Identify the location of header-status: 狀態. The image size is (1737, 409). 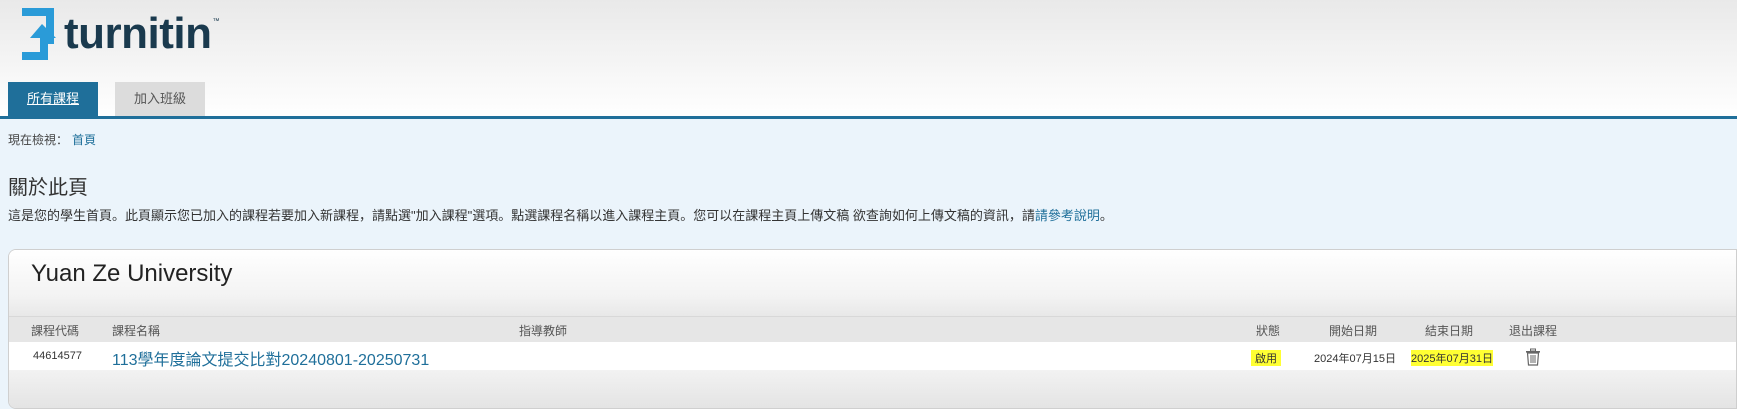
(1268, 331).